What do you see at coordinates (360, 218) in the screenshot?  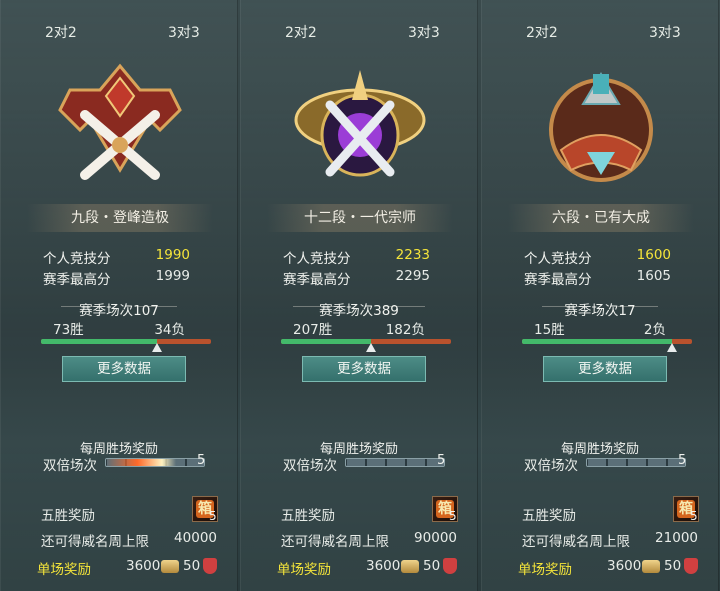 I see `rank-title: 十二段・一代宗师` at bounding box center [360, 218].